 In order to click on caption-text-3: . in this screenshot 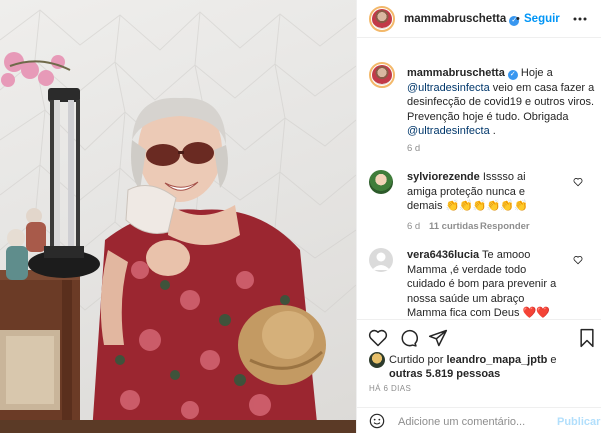, I will do `click(492, 131)`.